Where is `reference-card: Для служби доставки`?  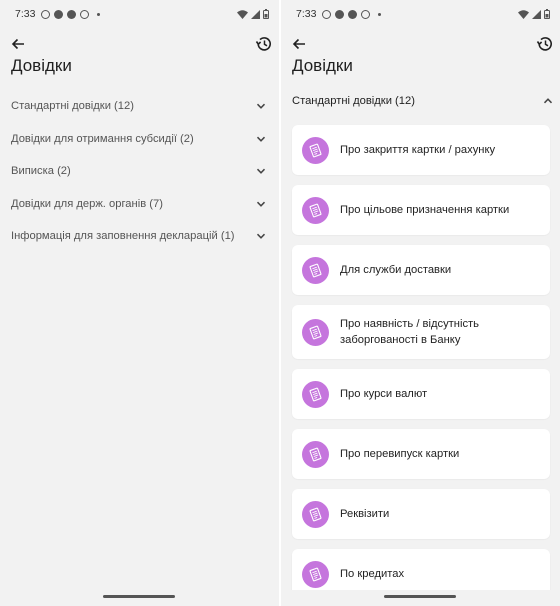 reference-card: Для служби доставки is located at coordinates (421, 270).